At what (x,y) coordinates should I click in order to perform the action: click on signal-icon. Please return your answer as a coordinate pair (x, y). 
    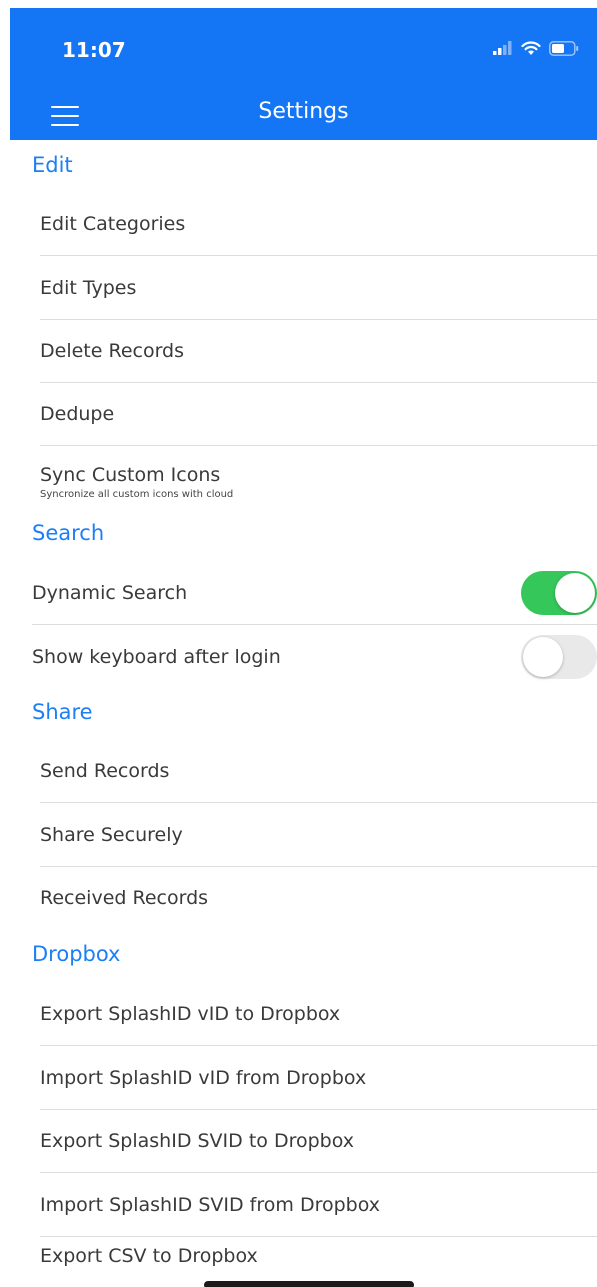
    Looking at the image, I should click on (502, 48).